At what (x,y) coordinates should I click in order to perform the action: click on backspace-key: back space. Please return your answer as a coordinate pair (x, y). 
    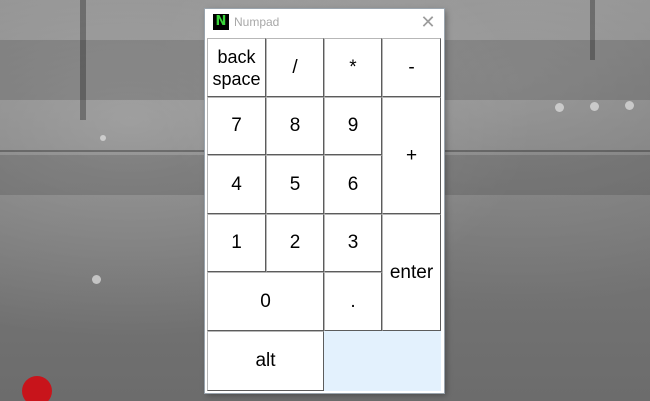
    Looking at the image, I should click on (236, 67).